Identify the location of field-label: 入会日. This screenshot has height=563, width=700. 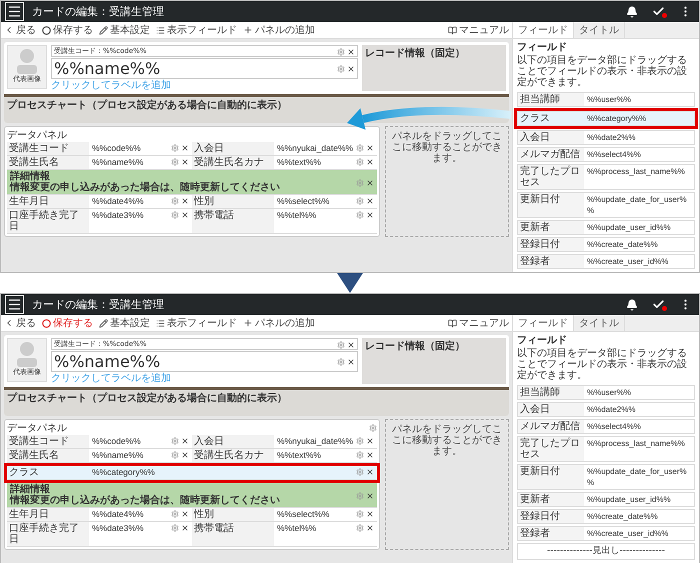
(233, 148).